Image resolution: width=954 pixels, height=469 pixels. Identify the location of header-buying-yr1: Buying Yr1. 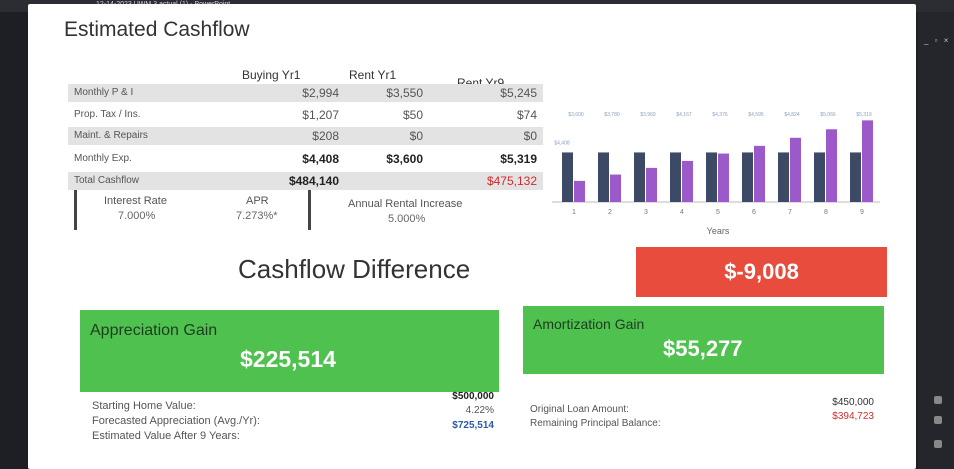
(271, 75).